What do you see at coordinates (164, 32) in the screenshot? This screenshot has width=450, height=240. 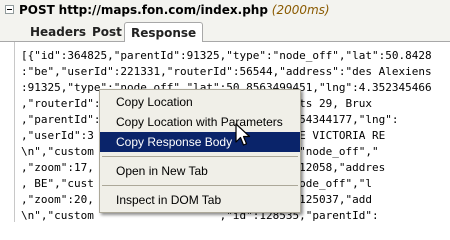 I see `tab-response: Response` at bounding box center [164, 32].